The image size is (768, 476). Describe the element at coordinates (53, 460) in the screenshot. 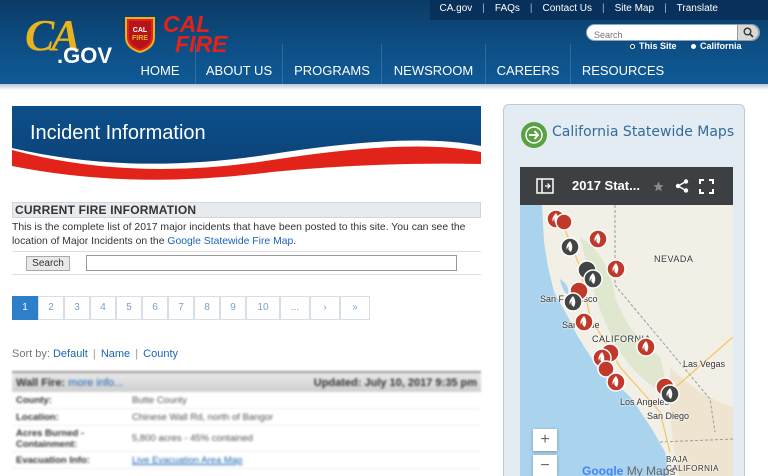

I see `row-key: Evacuation Info:` at that location.